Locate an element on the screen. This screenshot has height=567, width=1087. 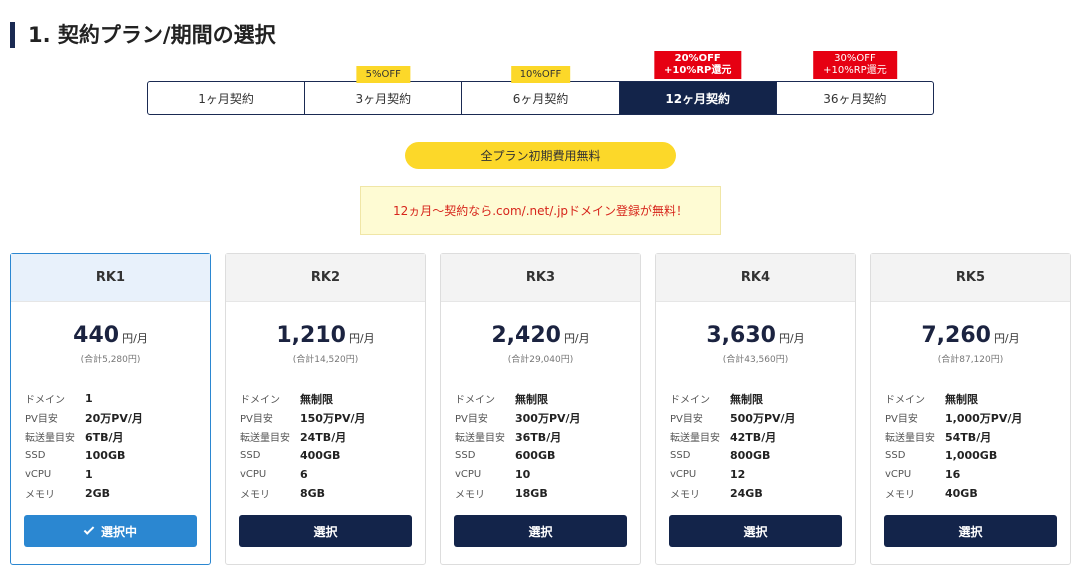
spec-row-ssd: SSD 800GB is located at coordinates (762, 455).